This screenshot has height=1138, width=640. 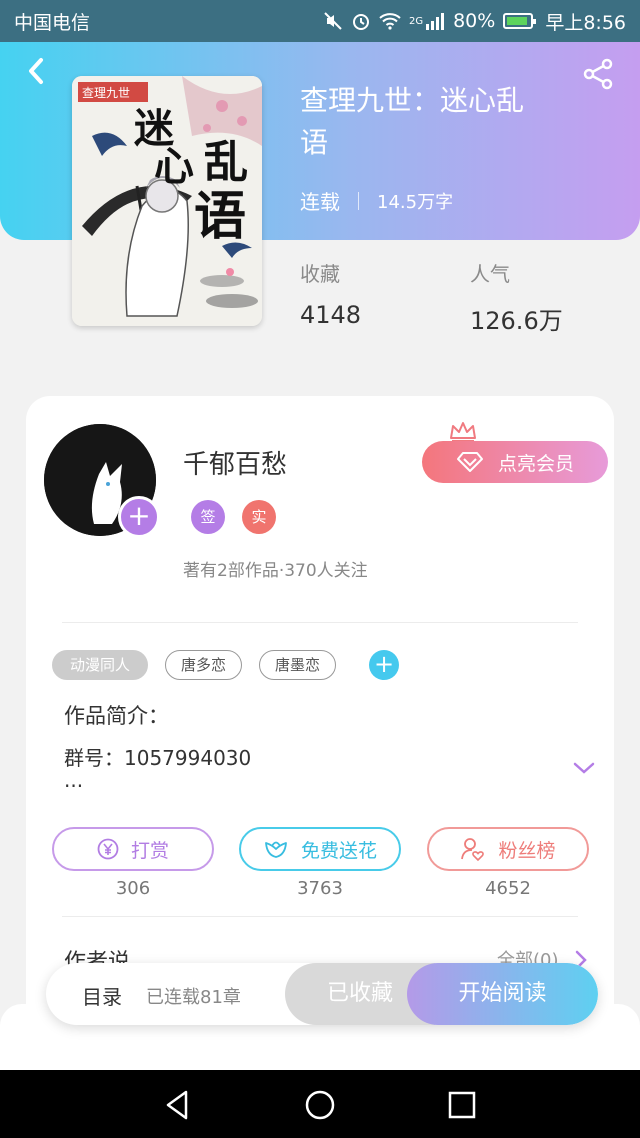 I want to click on tag-tang-mo: 唐墨恋, so click(x=297, y=665).